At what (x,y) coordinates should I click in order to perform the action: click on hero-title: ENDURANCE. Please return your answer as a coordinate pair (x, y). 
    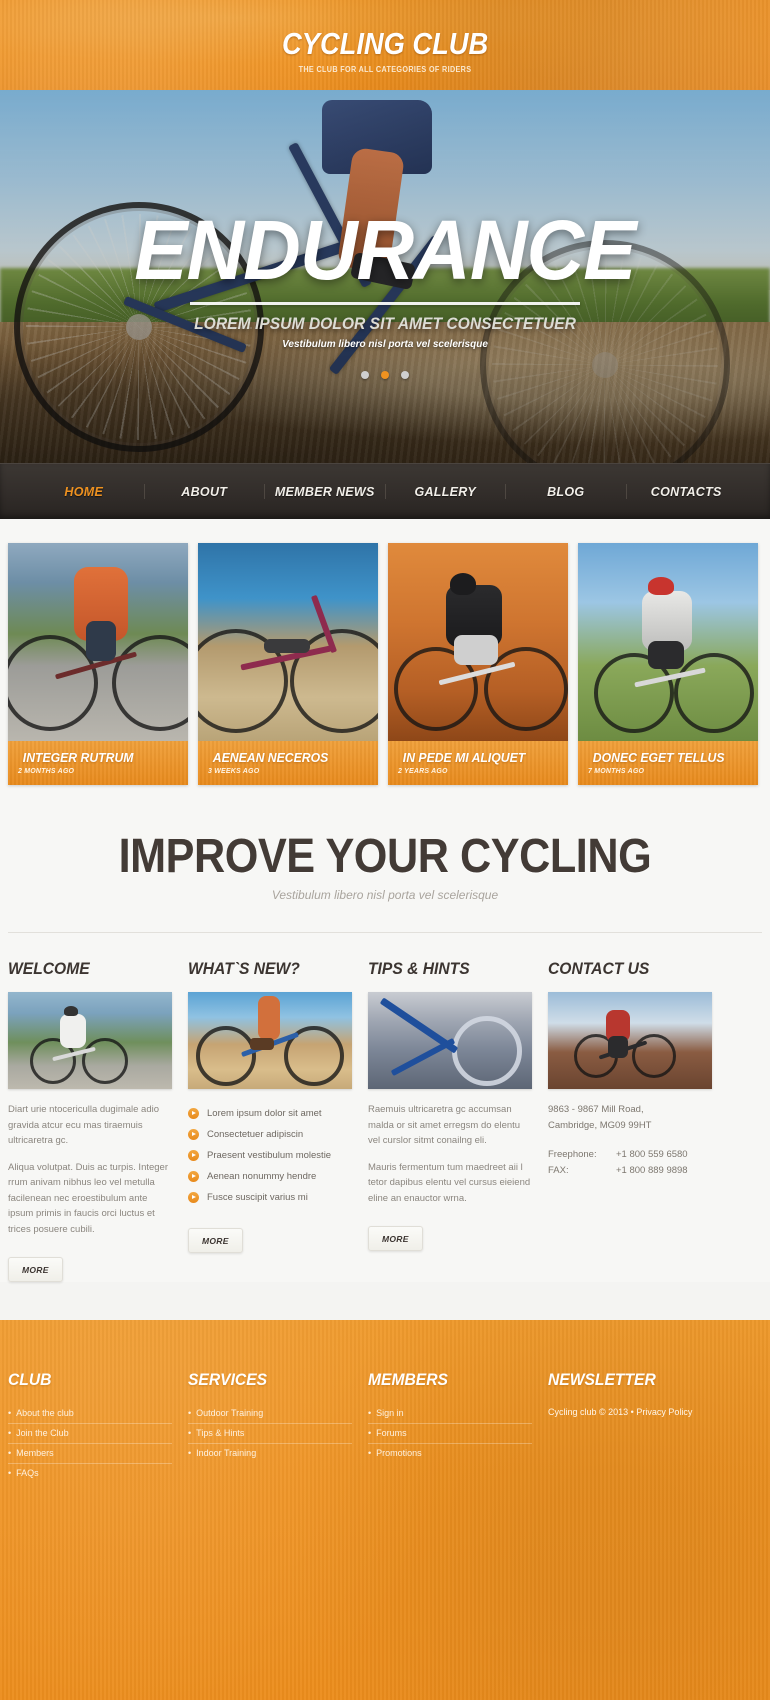
    Looking at the image, I should click on (385, 250).